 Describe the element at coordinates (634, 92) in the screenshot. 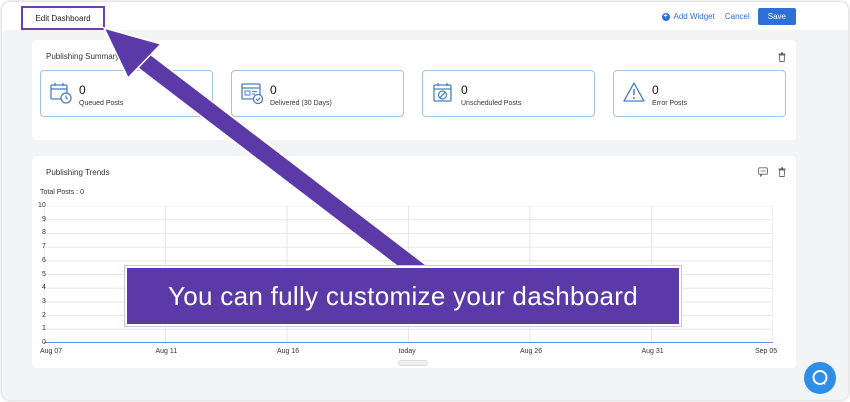

I see `warning-triangle-icon` at that location.